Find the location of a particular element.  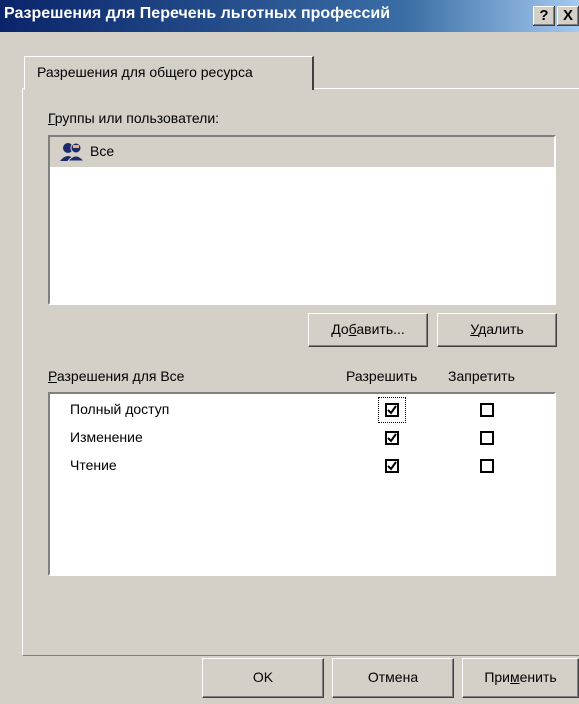

tab-label: Разрешения для общего ресурса is located at coordinates (145, 72).